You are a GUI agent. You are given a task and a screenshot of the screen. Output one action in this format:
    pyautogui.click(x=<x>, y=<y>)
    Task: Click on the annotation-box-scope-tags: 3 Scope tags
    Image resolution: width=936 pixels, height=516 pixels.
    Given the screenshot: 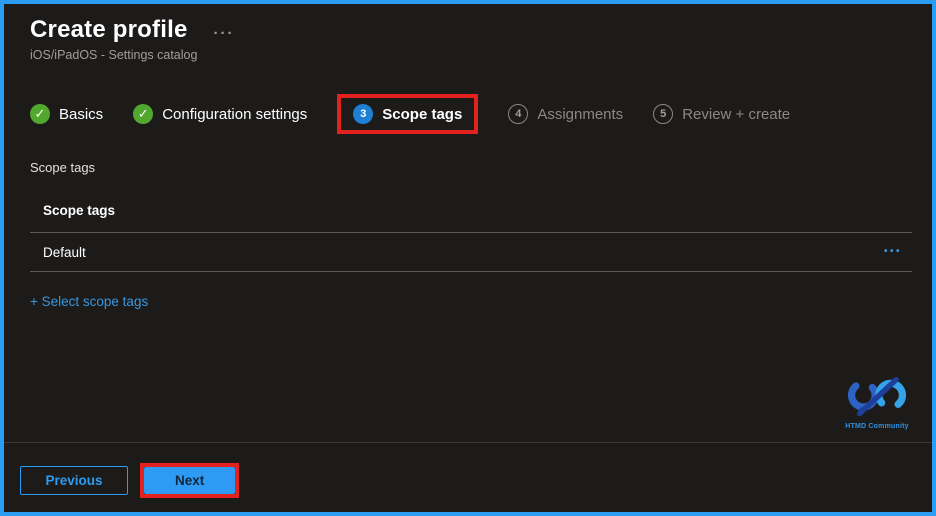 What is the action you would take?
    pyautogui.click(x=408, y=114)
    